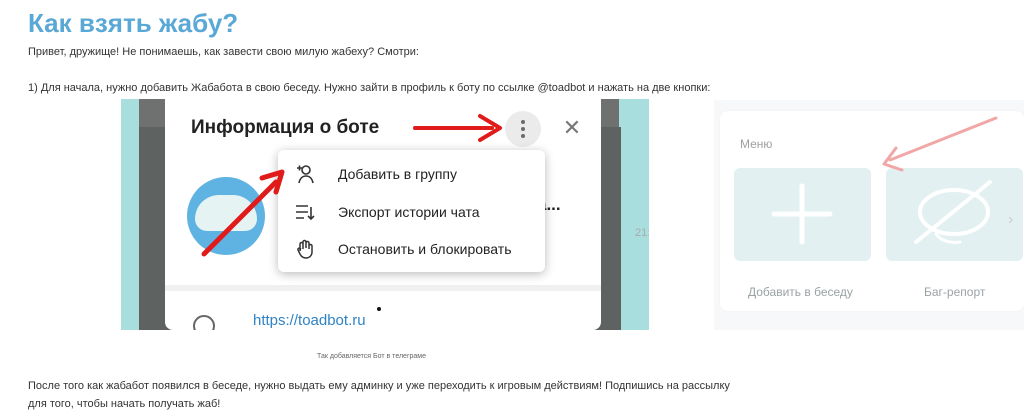  What do you see at coordinates (379, 309) in the screenshot?
I see `cursor-dot` at bounding box center [379, 309].